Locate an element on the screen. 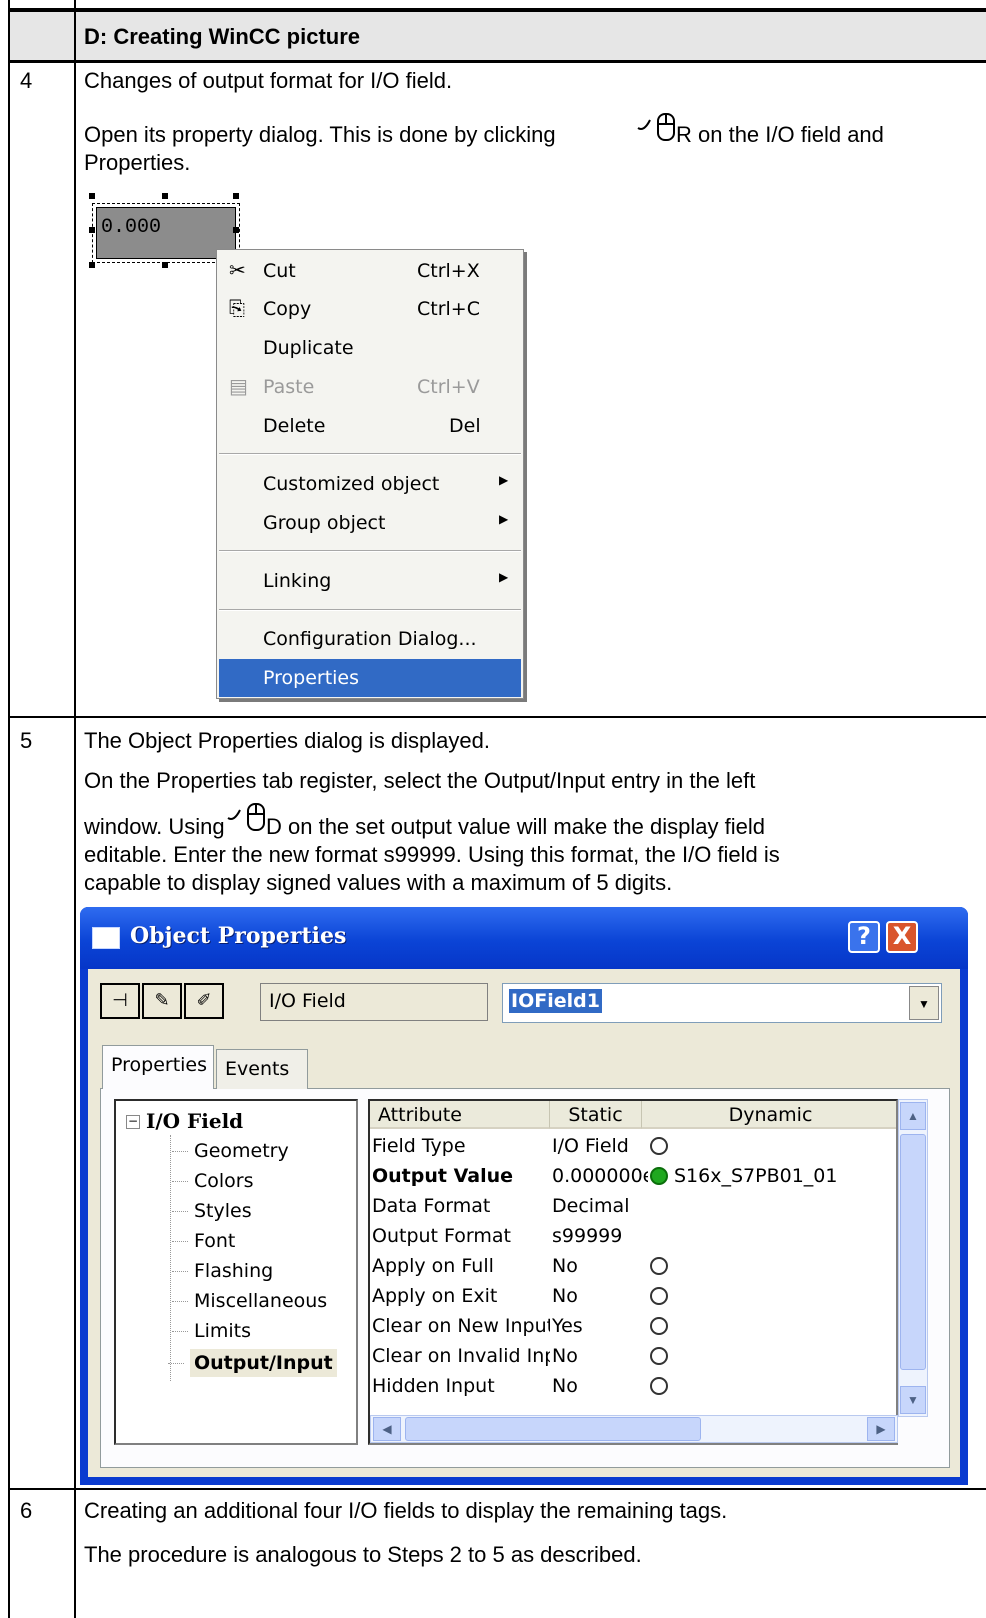 Image resolution: width=986 pixels, height=1618 pixels. step-text: window. Using is located at coordinates (154, 826).